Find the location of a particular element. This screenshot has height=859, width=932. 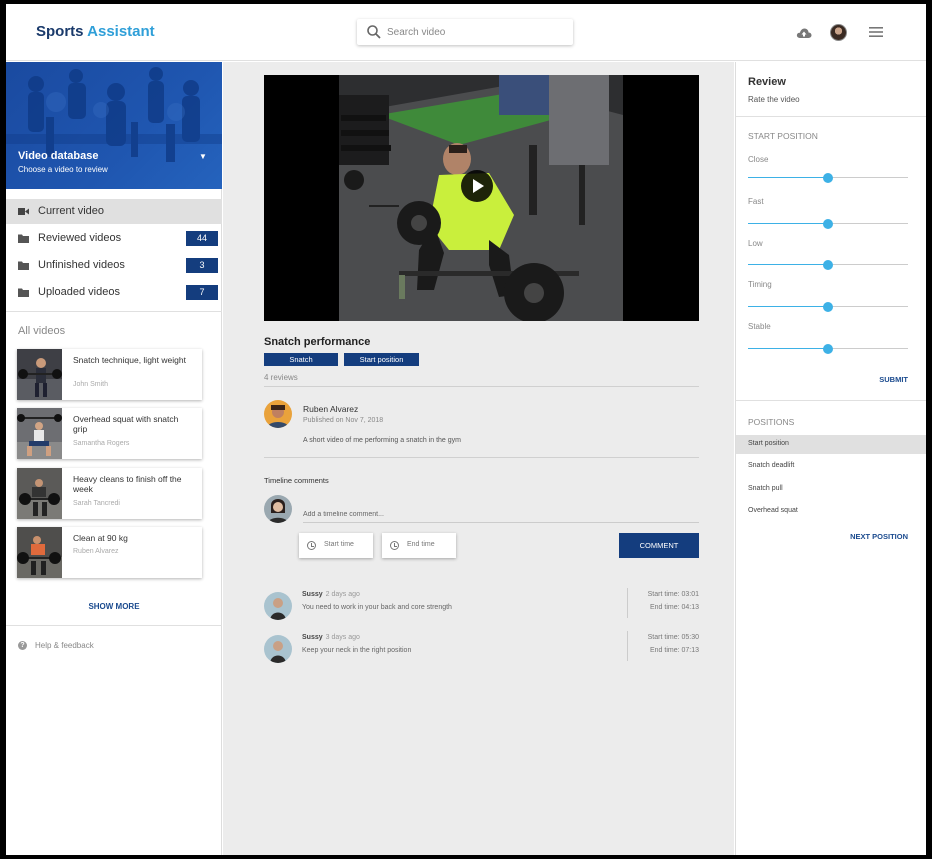

top-app-bar: Sports Assistant is located at coordinates (466, 32).